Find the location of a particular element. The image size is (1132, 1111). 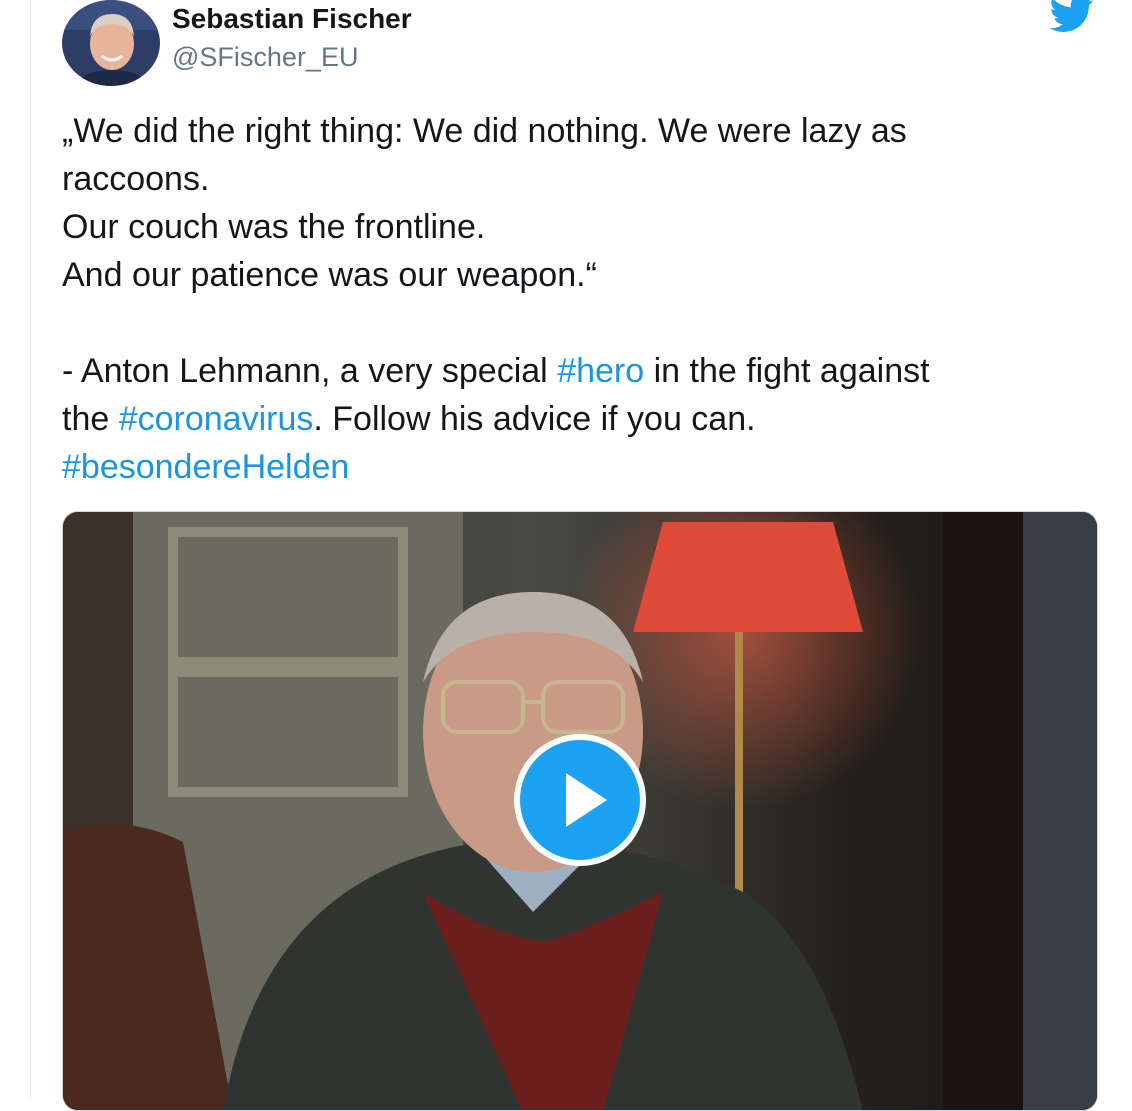

hashtag-besonderehelden-link: #besondereHelden is located at coordinates (205, 467).